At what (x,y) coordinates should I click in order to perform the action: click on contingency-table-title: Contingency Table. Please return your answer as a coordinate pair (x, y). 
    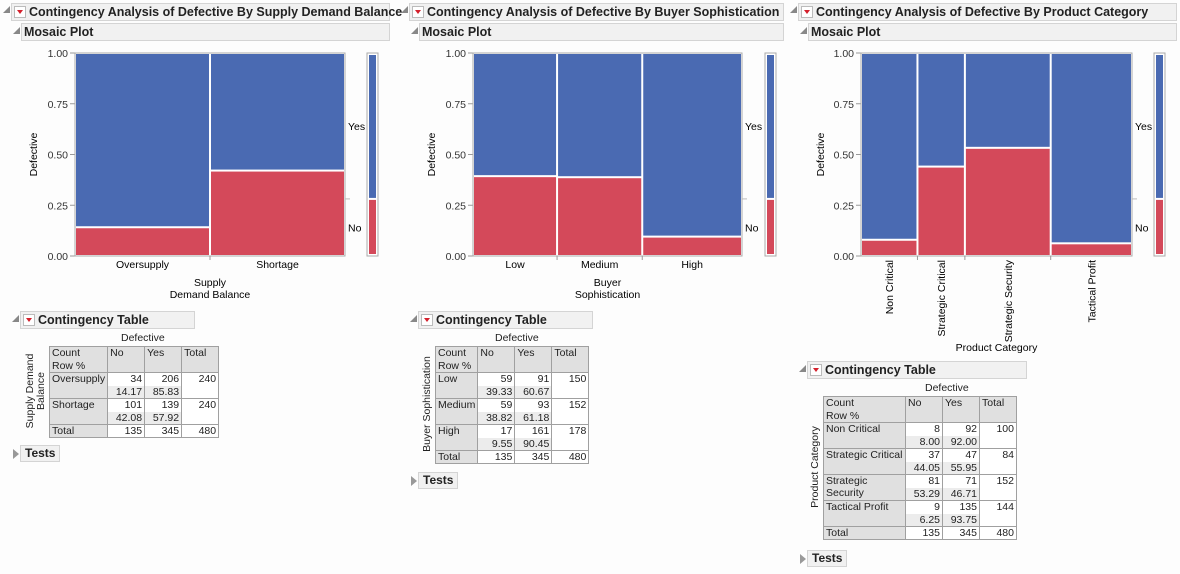
    Looking at the image, I should click on (93, 320).